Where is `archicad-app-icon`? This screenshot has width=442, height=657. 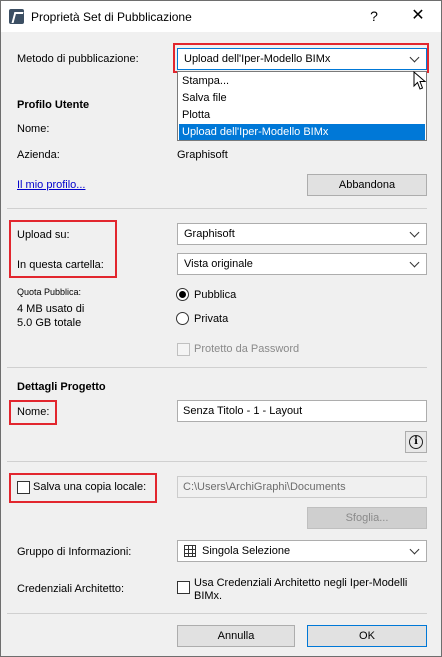 archicad-app-icon is located at coordinates (16, 16).